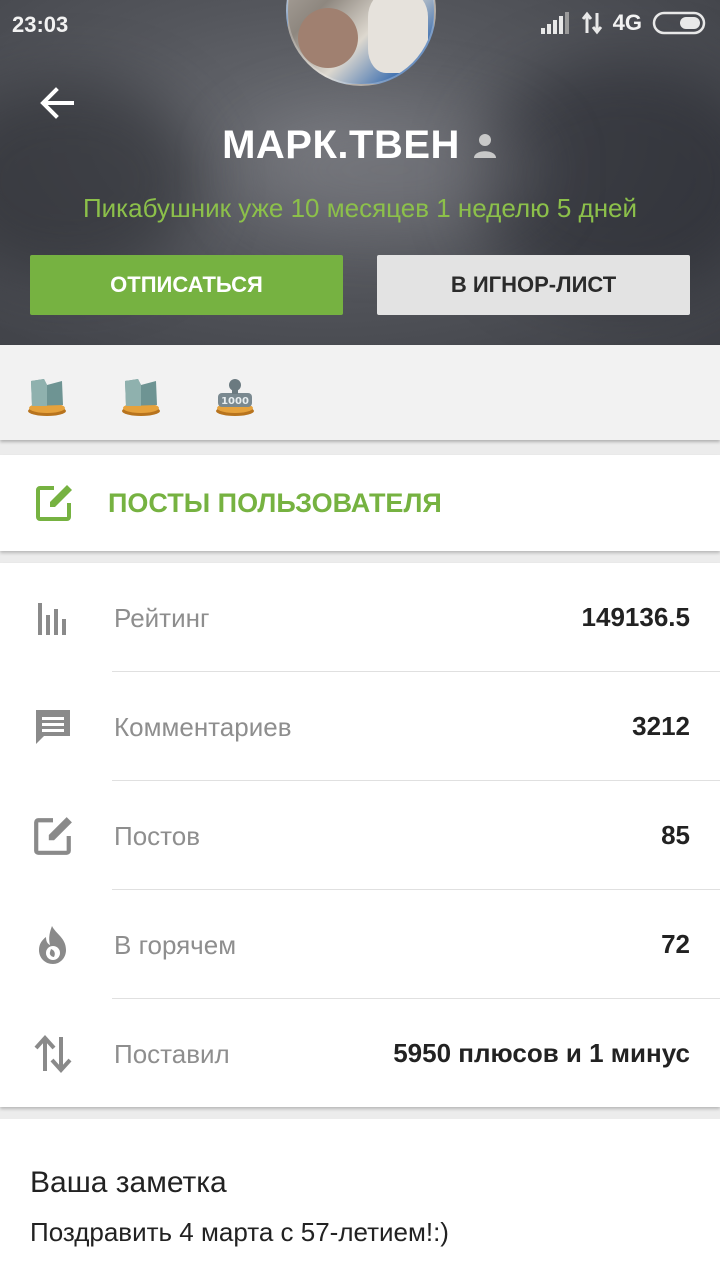 The height and width of the screenshot is (1280, 720). I want to click on signal-icon, so click(554, 23).